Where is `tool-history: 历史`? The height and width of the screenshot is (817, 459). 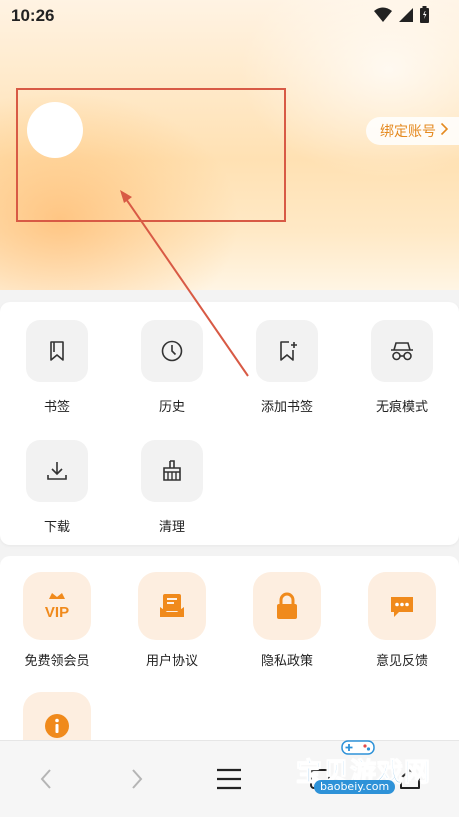
tool-history: 历史 is located at coordinates (172, 367).